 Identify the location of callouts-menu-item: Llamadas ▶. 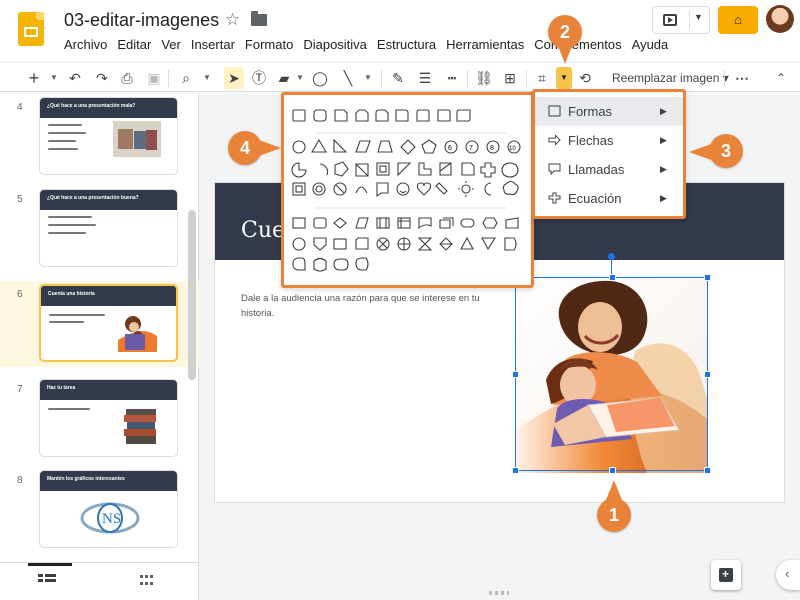
(609, 169).